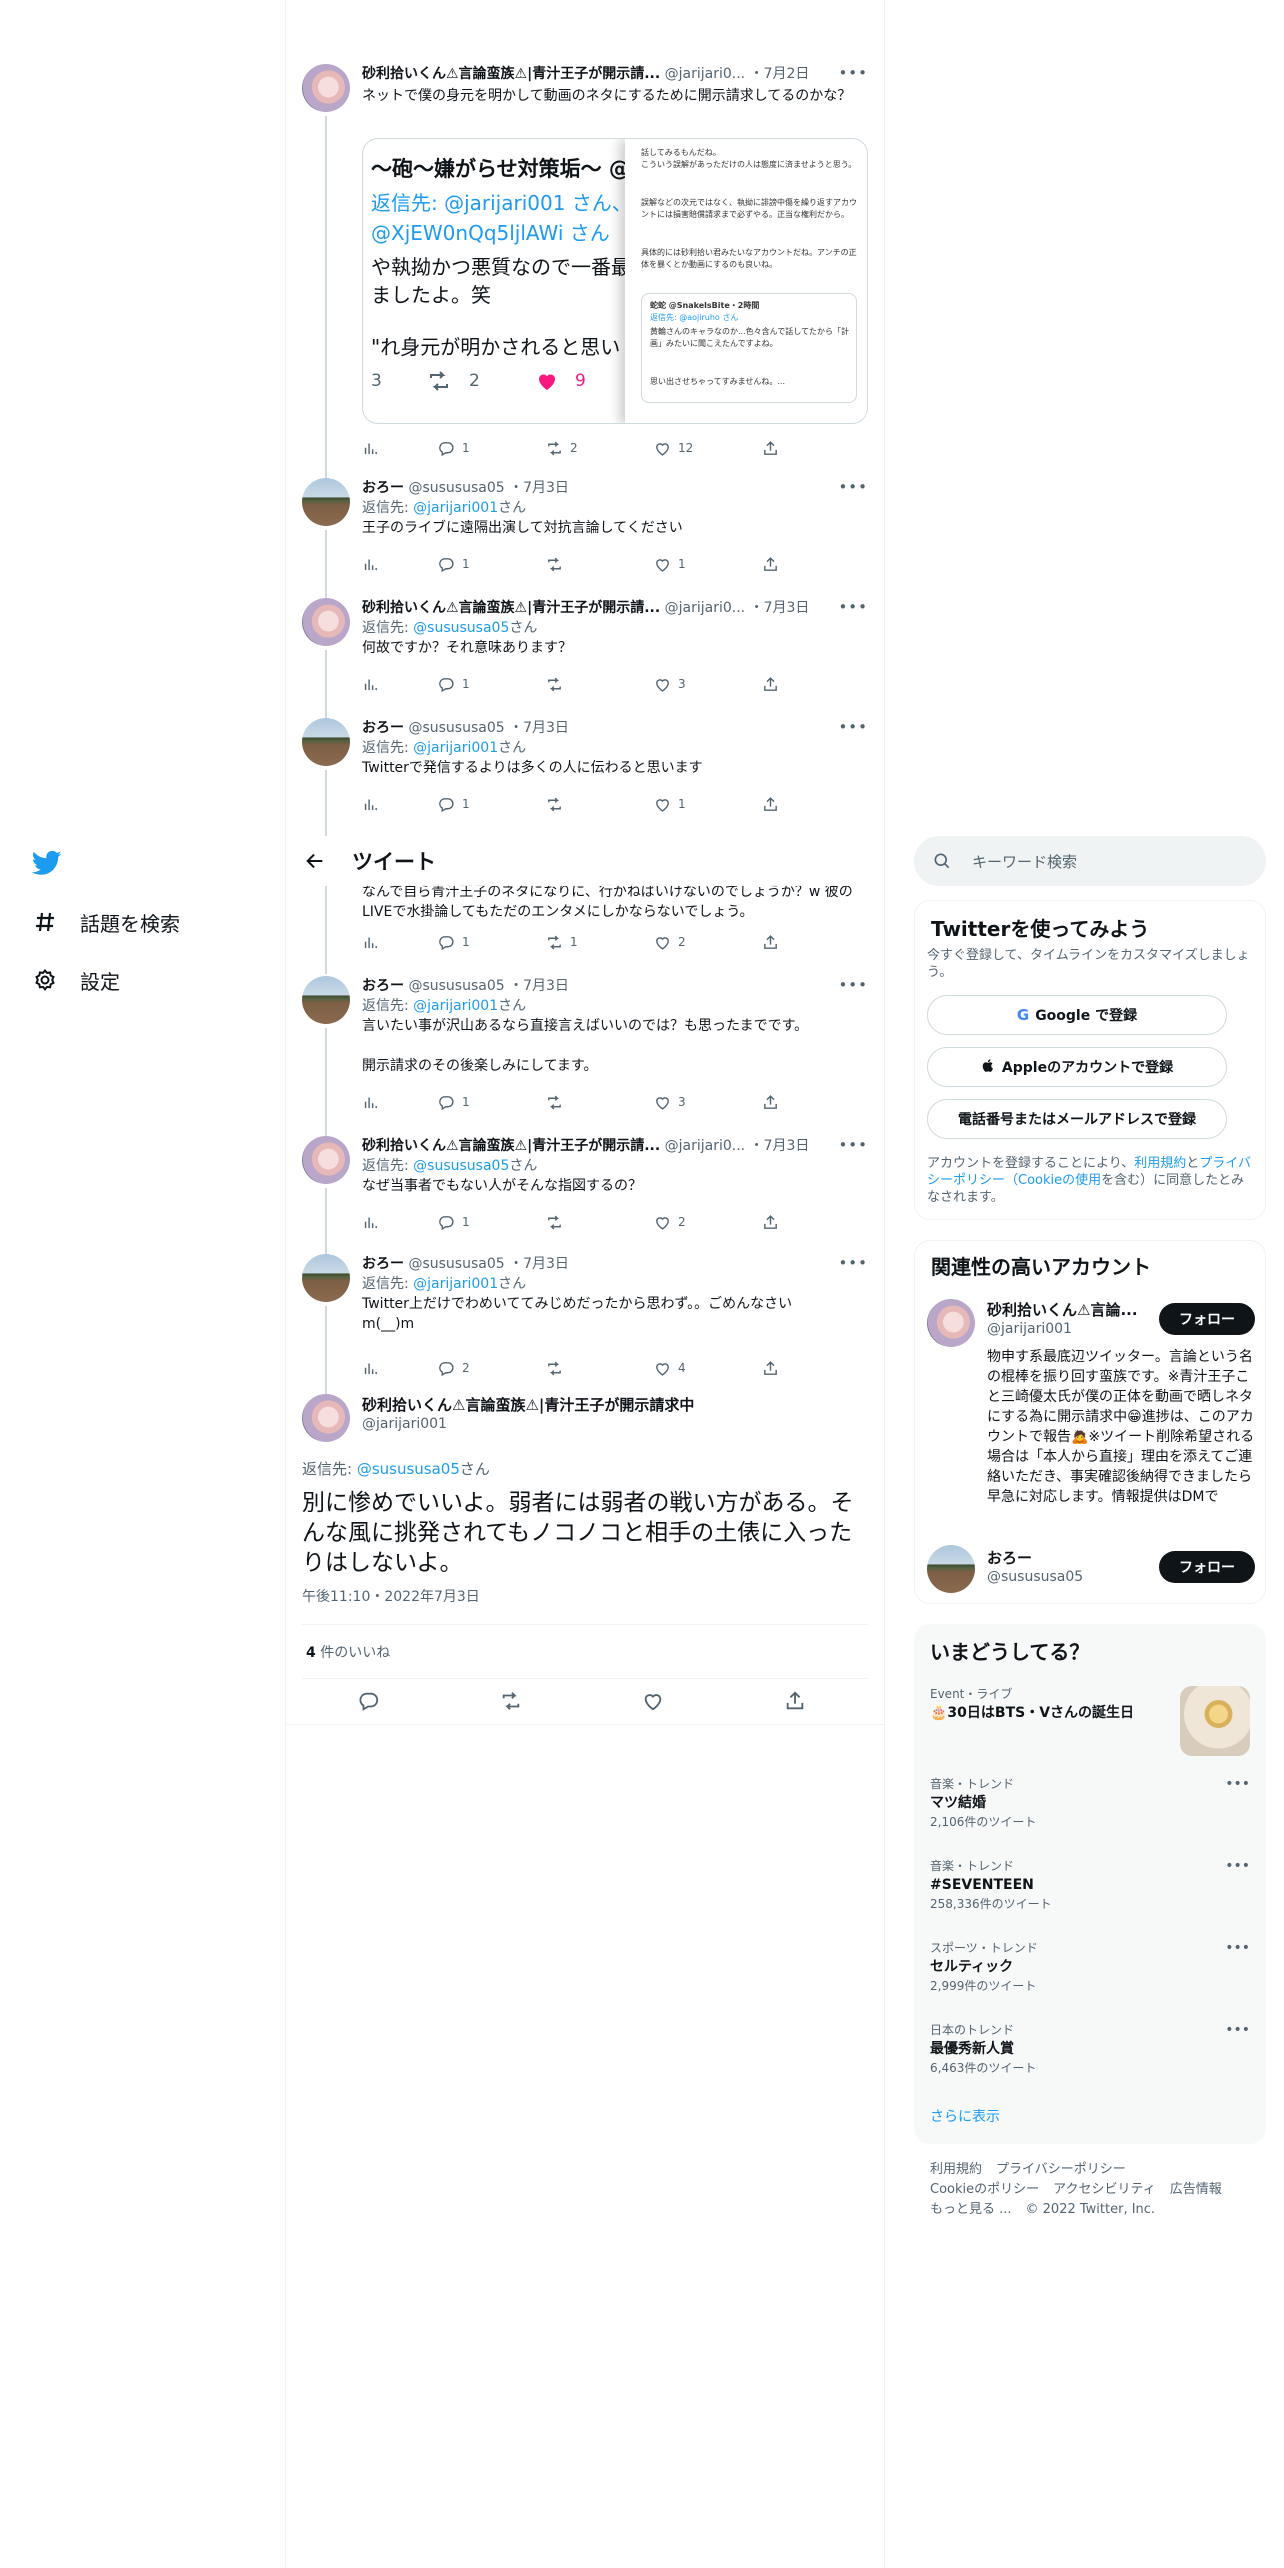  I want to click on reply-icon, so click(371, 1703).